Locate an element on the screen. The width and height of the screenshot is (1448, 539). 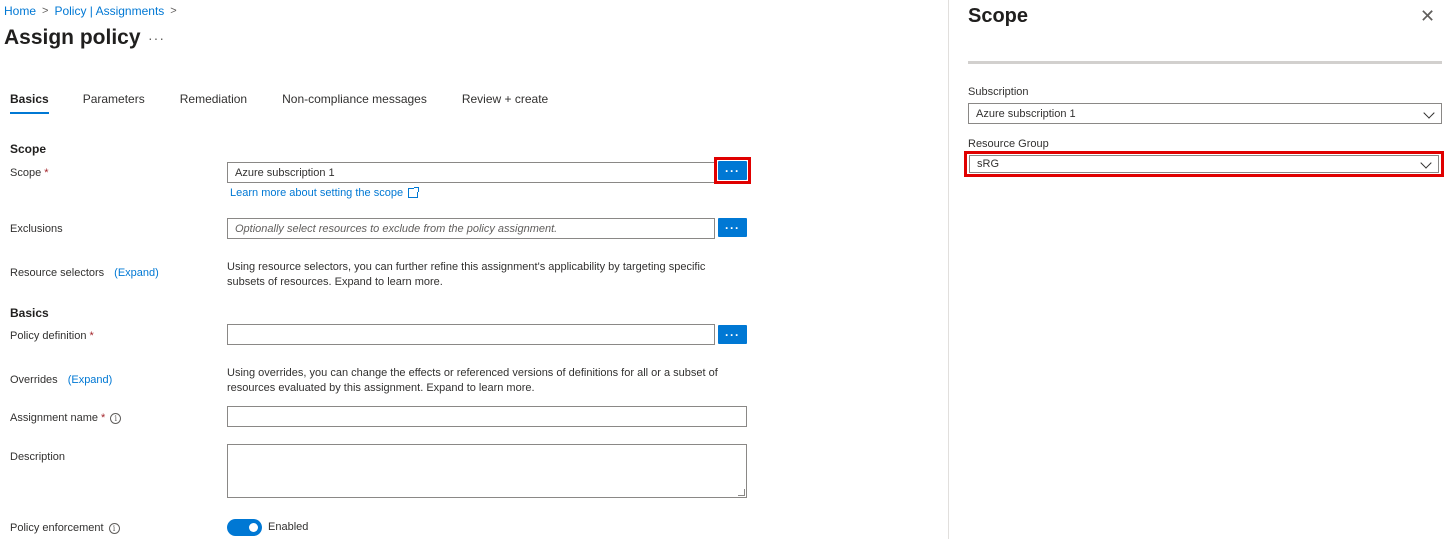
subscription-label: Subscription is located at coordinates (998, 92).